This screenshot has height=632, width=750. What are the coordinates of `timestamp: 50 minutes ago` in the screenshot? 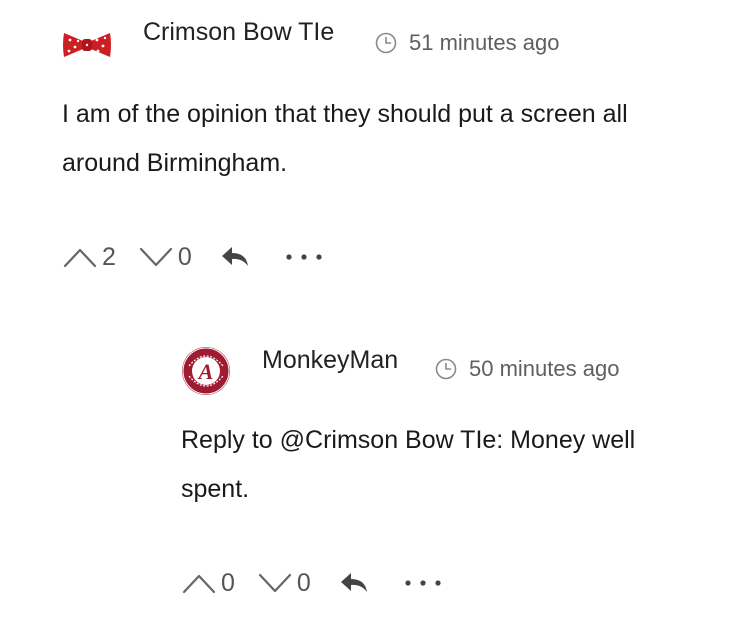 It's located at (527, 369).